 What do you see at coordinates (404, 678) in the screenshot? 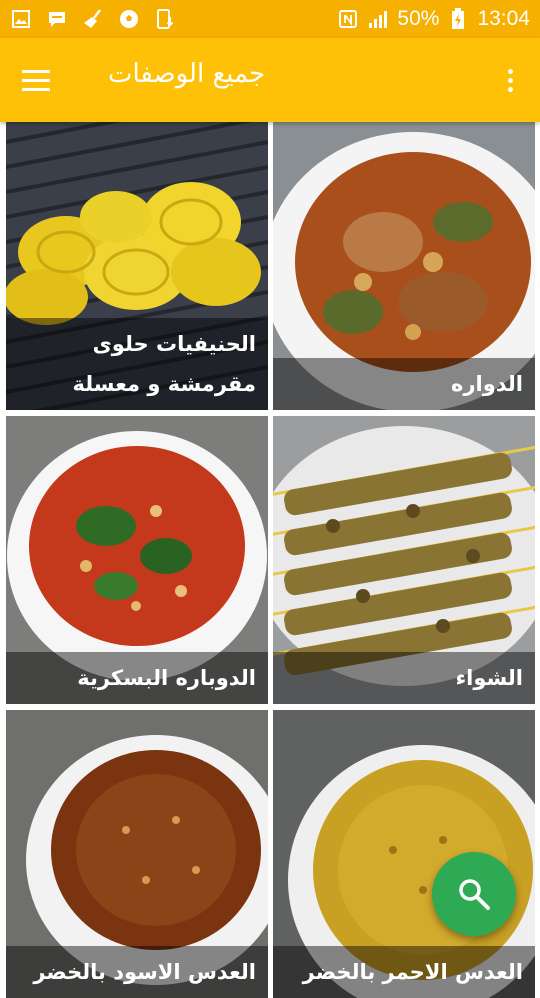
I see `recipe-title: الشواء` at bounding box center [404, 678].